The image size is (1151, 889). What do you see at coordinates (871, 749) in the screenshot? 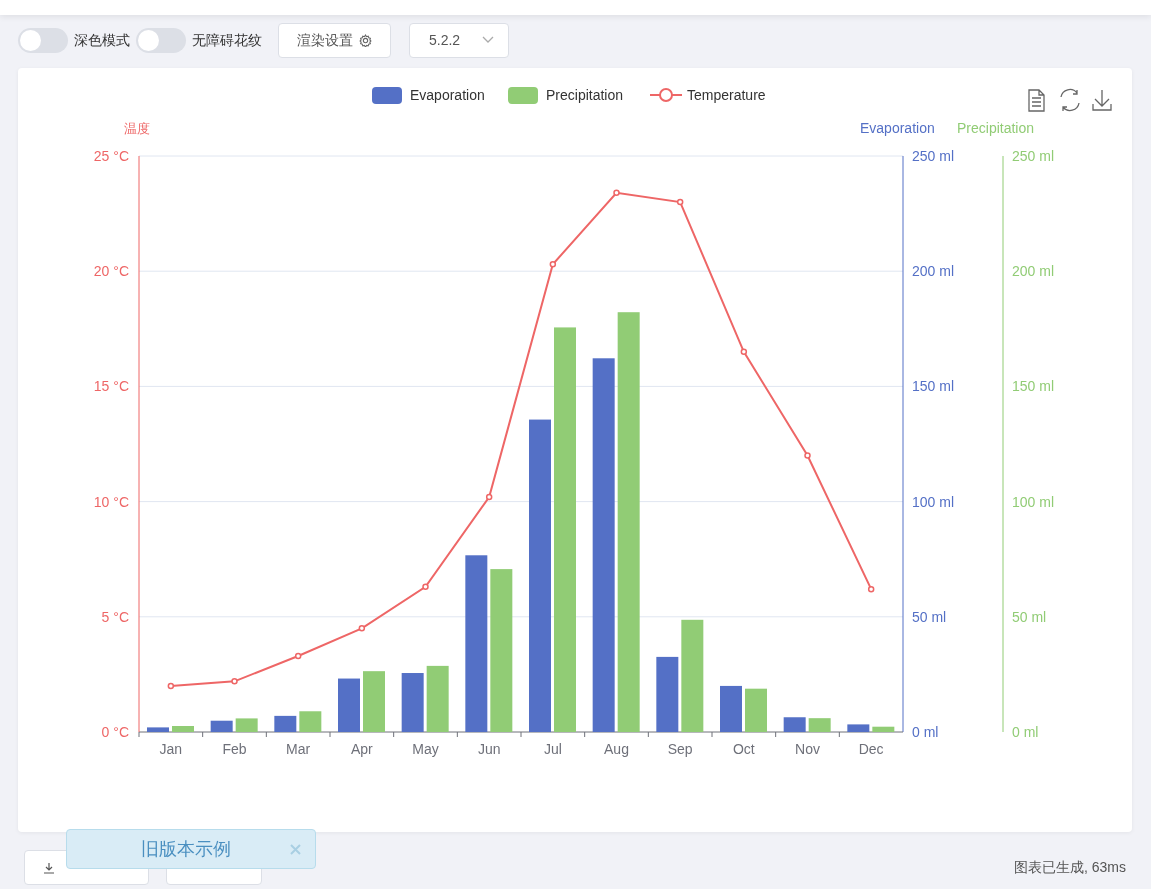
I see `axis-tick-label: Dec` at bounding box center [871, 749].